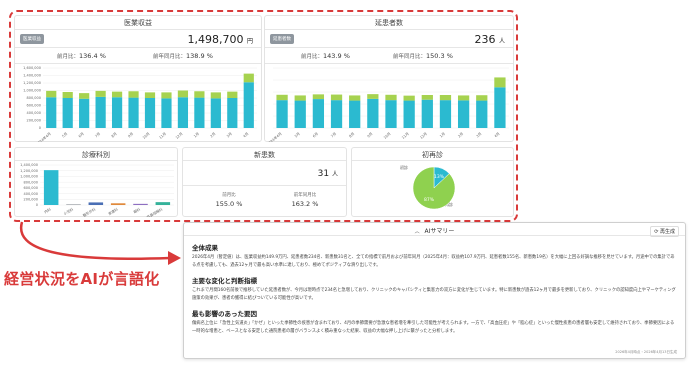 The width and height of the screenshot is (700, 391). Describe the element at coordinates (423, 135) in the screenshot. I see `x-tick-label: 12月` at that location.